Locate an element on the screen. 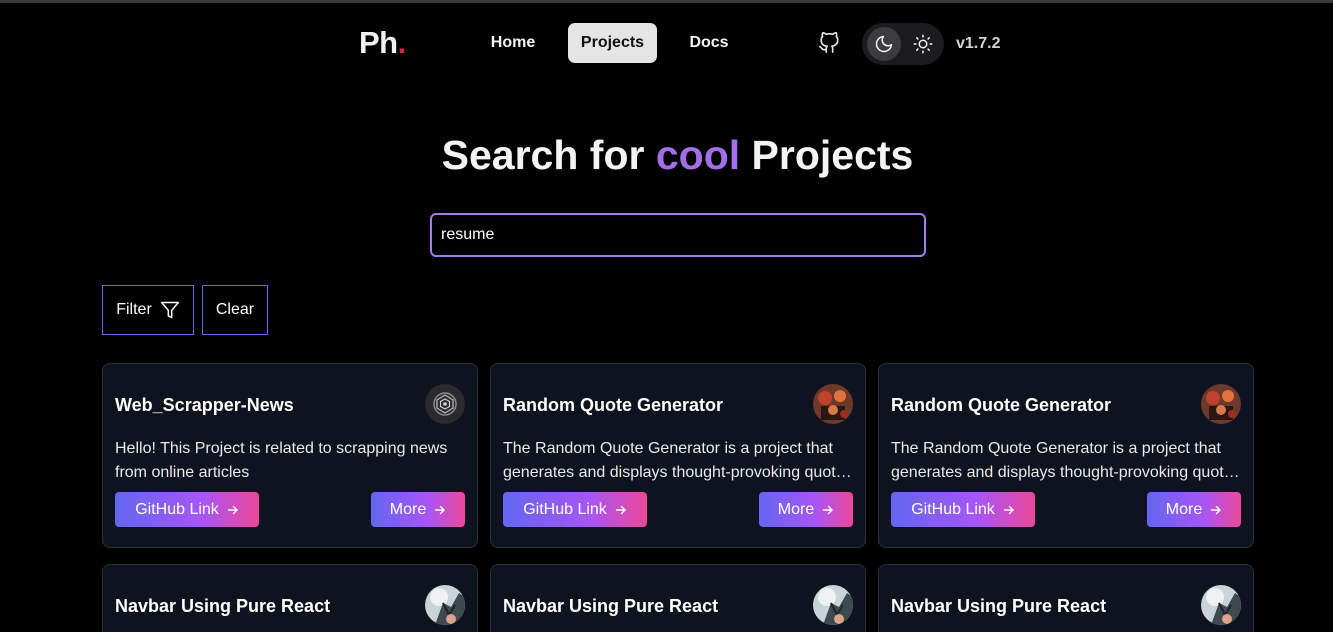 This screenshot has width=1333, height=632. dark-mode-button is located at coordinates (884, 44).